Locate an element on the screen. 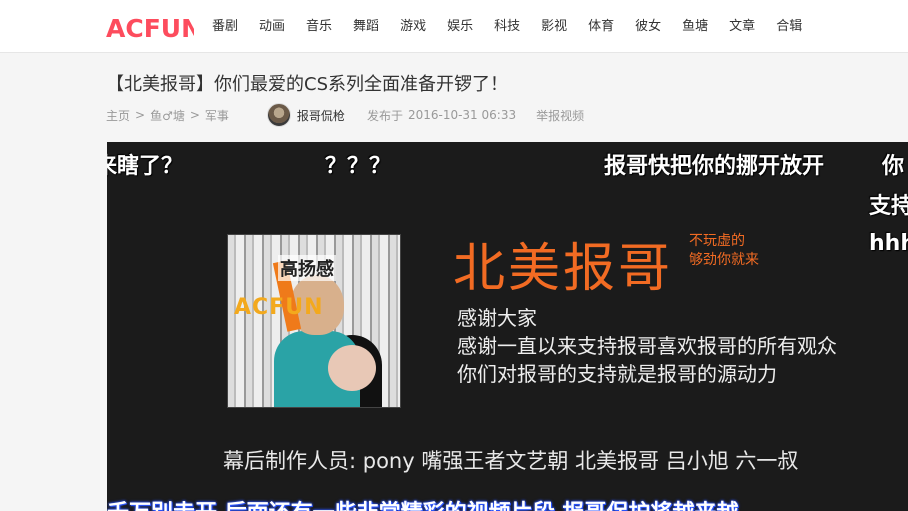 The height and width of the screenshot is (511, 908). production-credits: 幕后制作人员: pony 嘴强王者文艺朝 北美报哥 吕小旭 六一叔 is located at coordinates (511, 461).